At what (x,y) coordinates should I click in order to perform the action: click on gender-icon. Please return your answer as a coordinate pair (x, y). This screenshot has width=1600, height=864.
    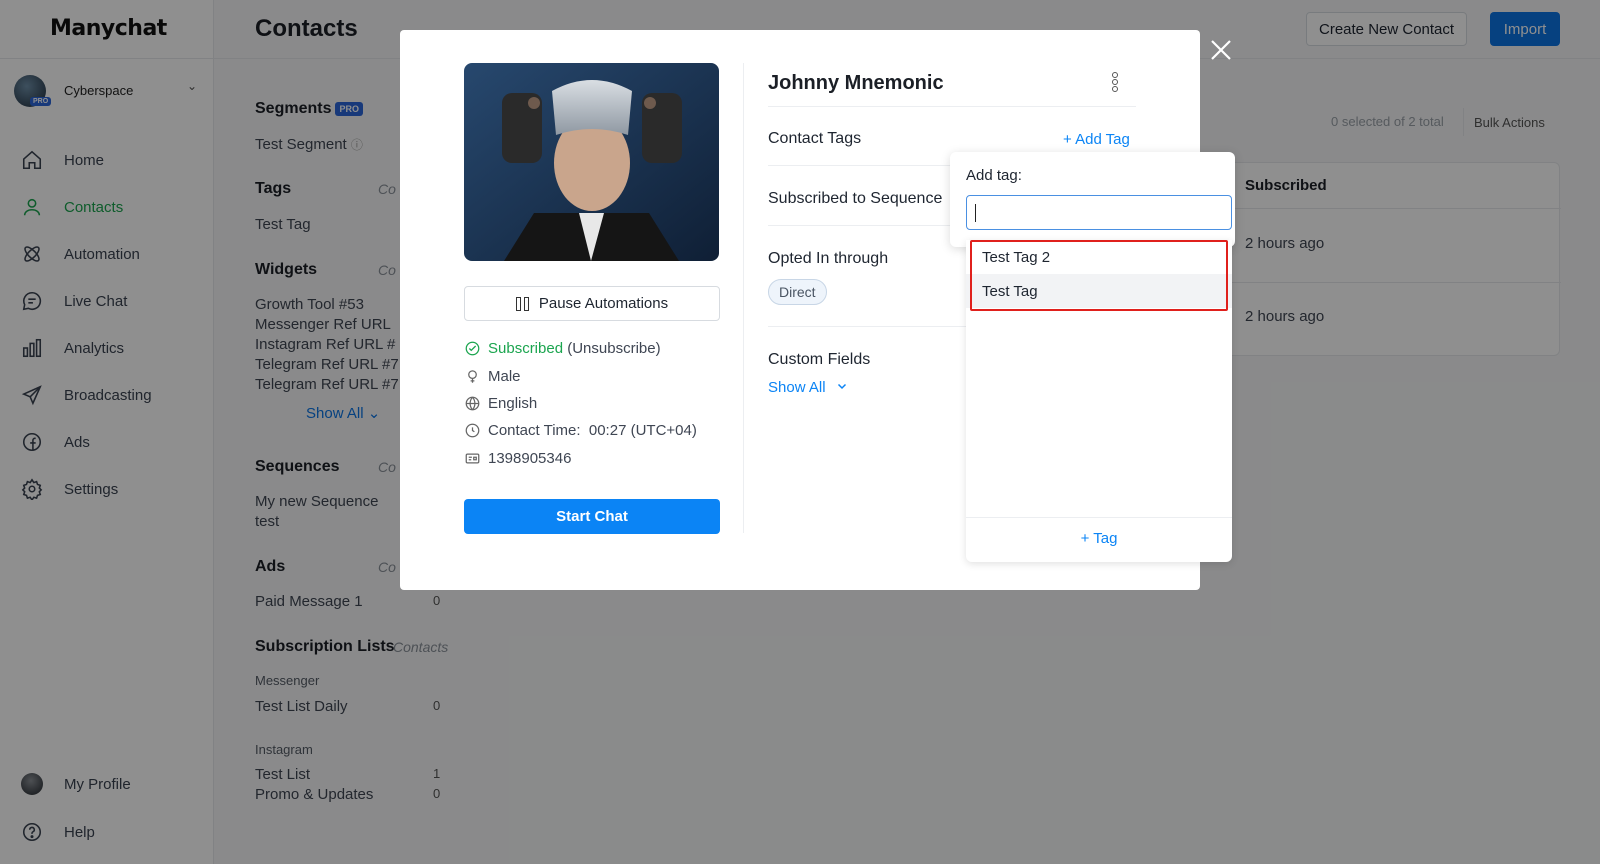
    Looking at the image, I should click on (472, 376).